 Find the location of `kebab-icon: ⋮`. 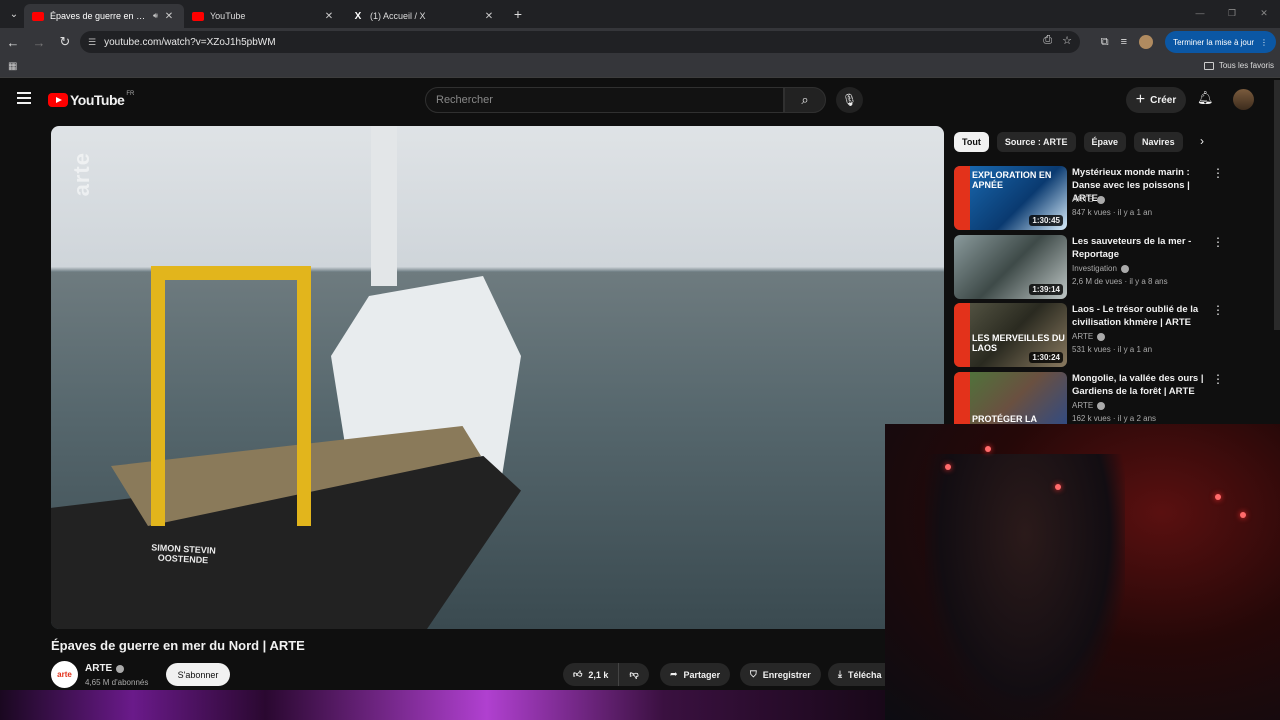

kebab-icon: ⋮ is located at coordinates (1264, 42).